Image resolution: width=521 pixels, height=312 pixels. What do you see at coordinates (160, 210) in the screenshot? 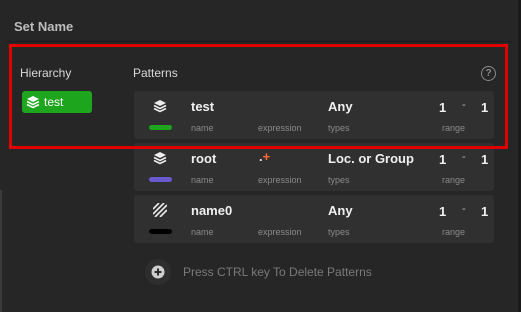
I see `hatch-icon` at bounding box center [160, 210].